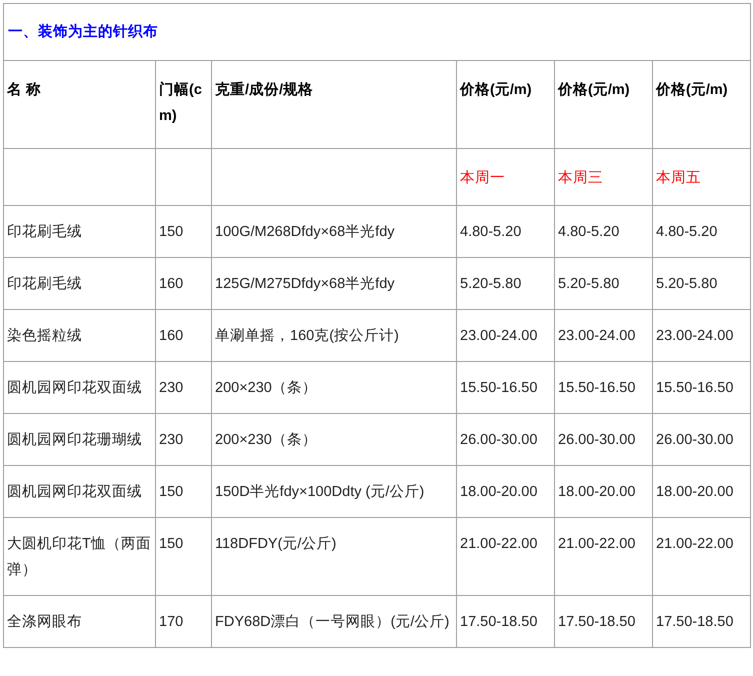 This screenshot has width=753, height=676. I want to click on section-title: 一、装饰为主的针织布, so click(83, 32).